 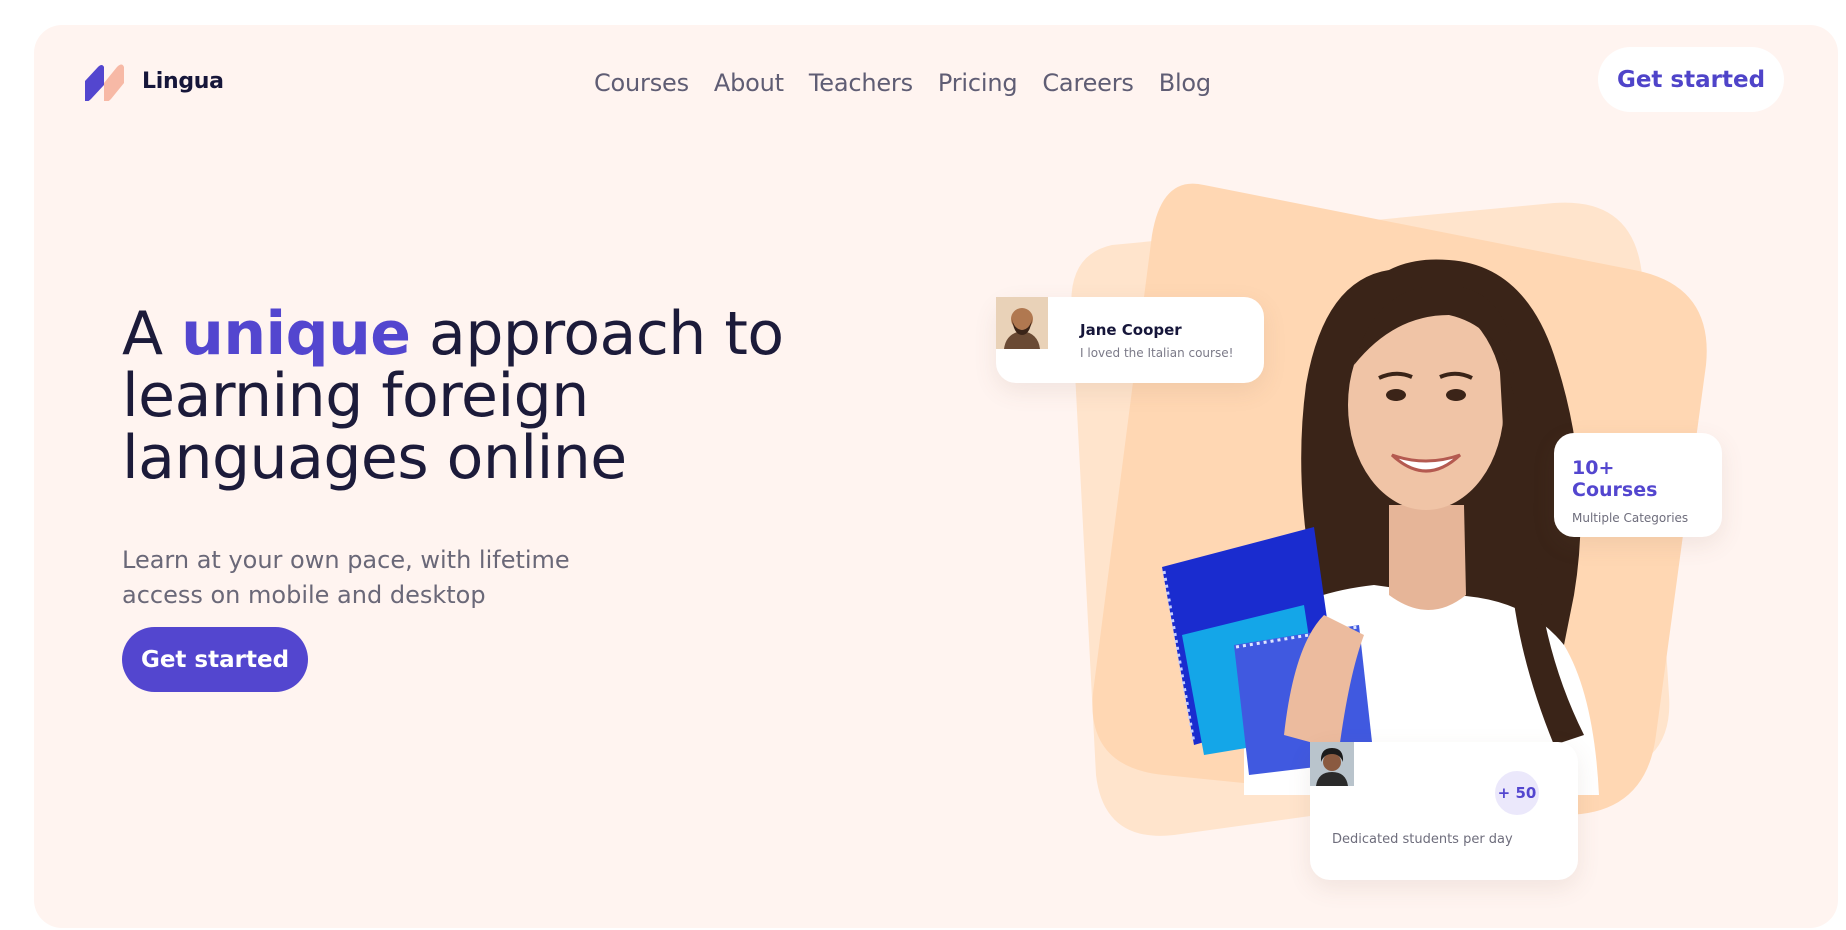 I want to click on brand-logo: Lingua, so click(x=153, y=81).